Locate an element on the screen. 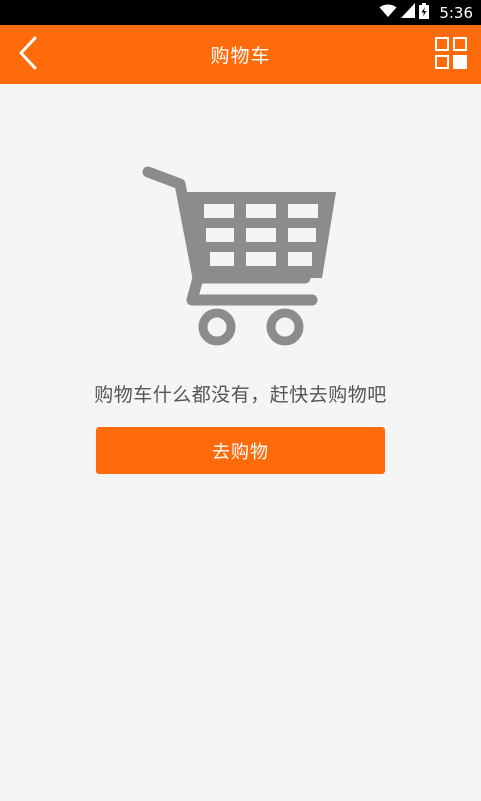  grid-menu-button is located at coordinates (451, 55).